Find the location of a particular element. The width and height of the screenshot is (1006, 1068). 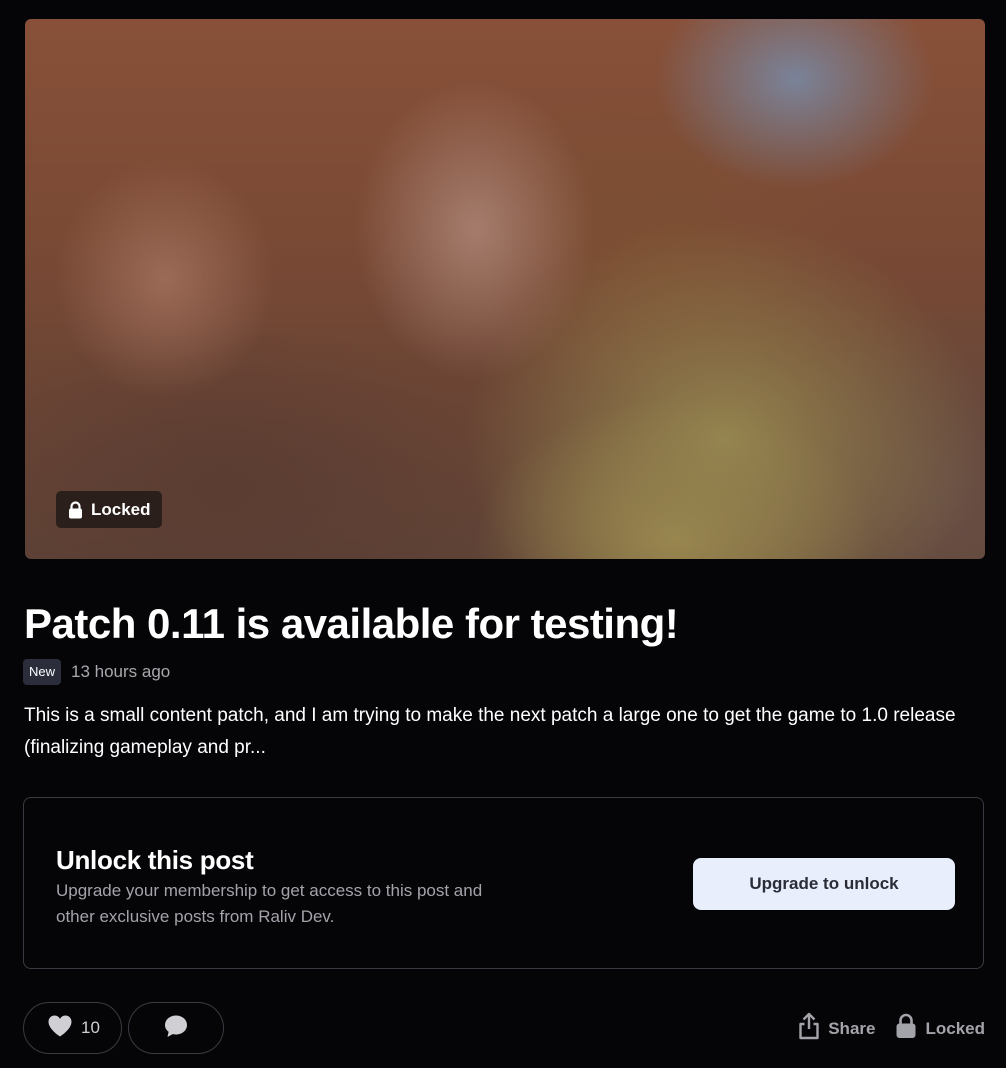

comment-icon is located at coordinates (176, 1028).